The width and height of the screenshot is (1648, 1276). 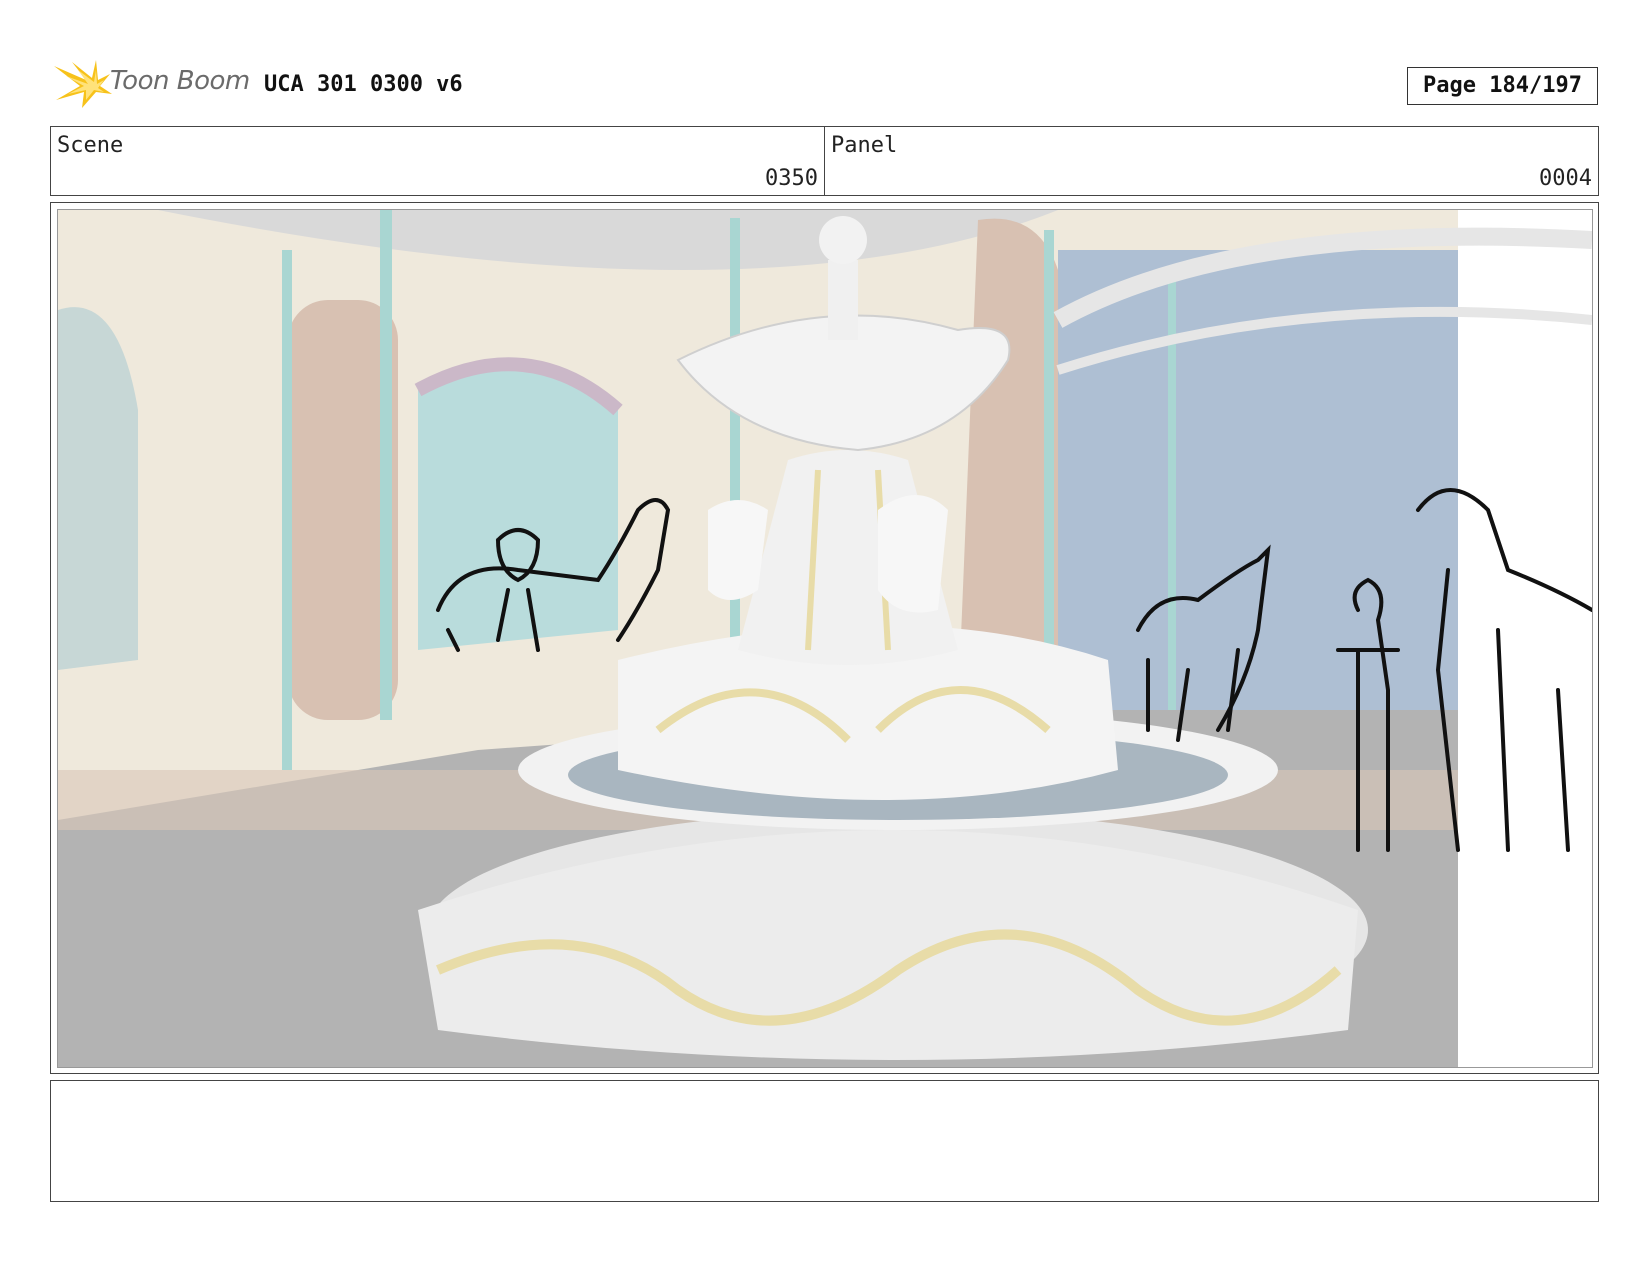 What do you see at coordinates (864, 145) in the screenshot?
I see `panel-label: Panel` at bounding box center [864, 145].